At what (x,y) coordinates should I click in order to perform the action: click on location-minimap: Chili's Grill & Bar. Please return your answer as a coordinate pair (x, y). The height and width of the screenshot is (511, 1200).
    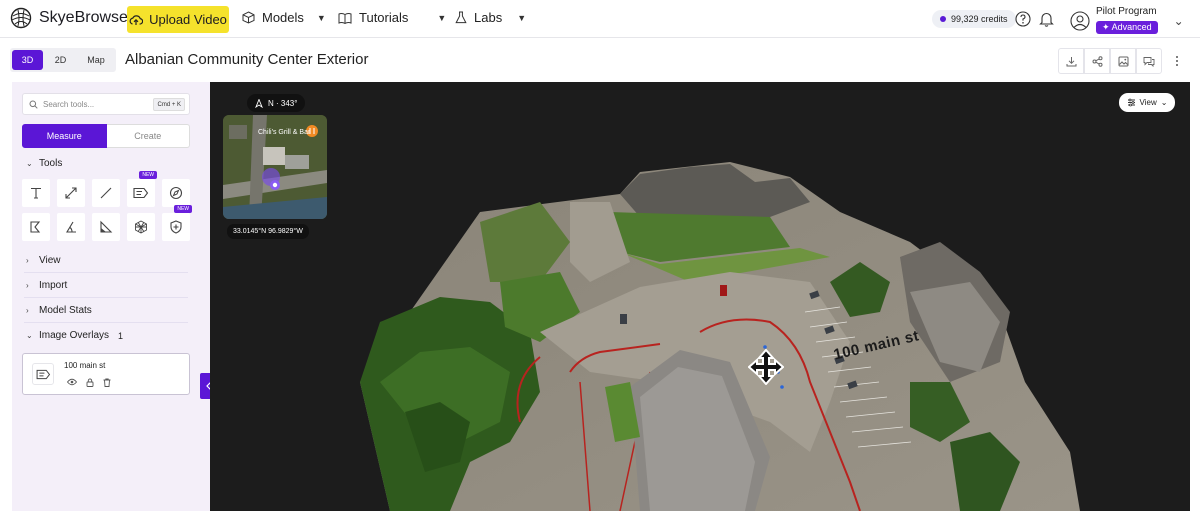
    Looking at the image, I should click on (275, 167).